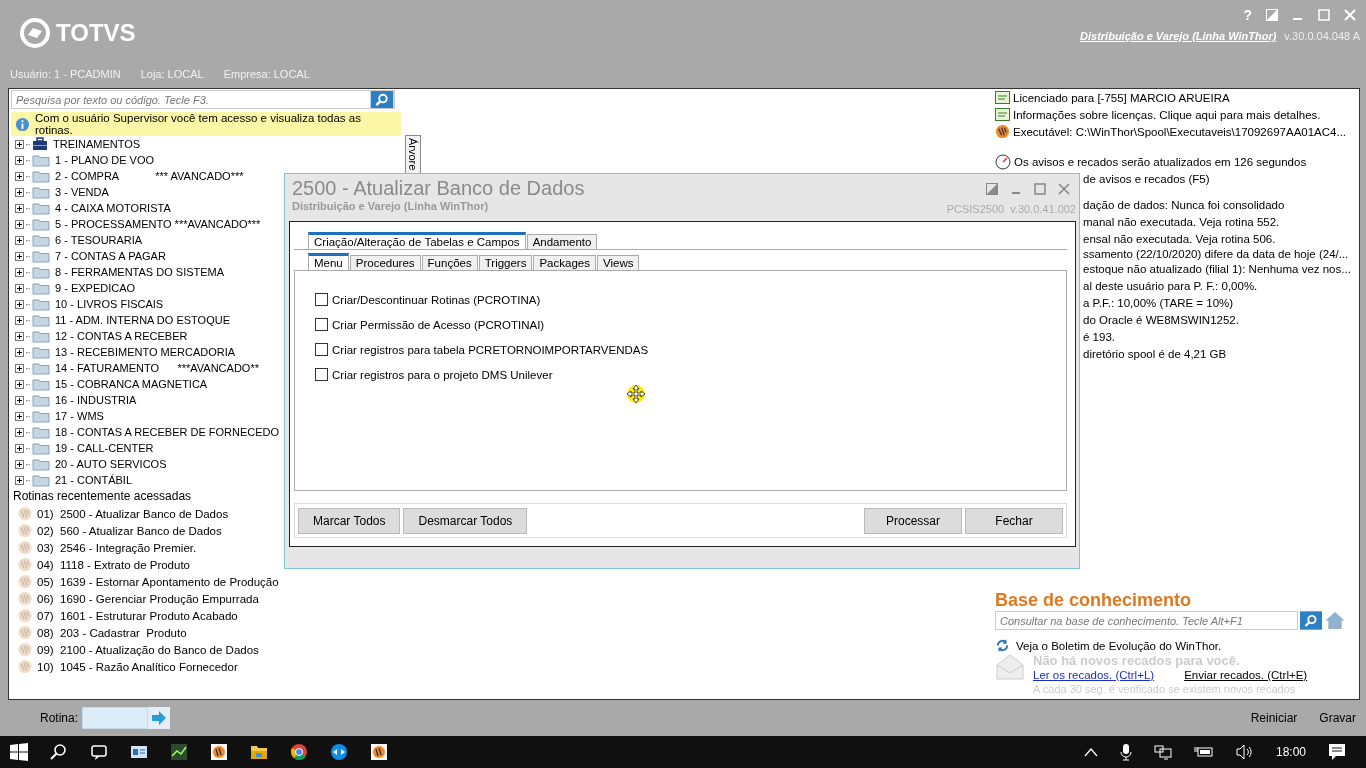 Image resolution: width=1366 pixels, height=768 pixels. I want to click on recent-routine: 08) 203 - Cadastrar Produto, so click(112, 632).